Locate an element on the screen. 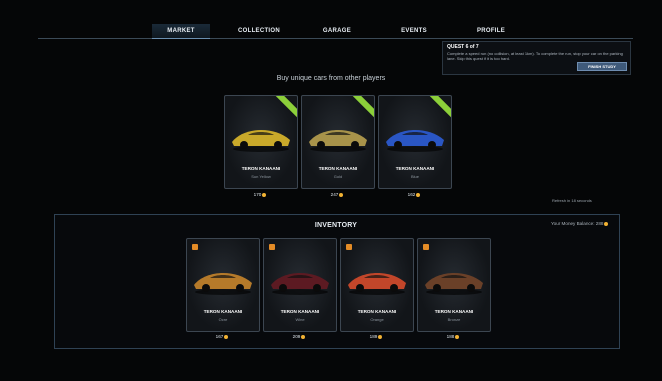  market-car-card: TERON KANAANI Gold is located at coordinates (338, 142).